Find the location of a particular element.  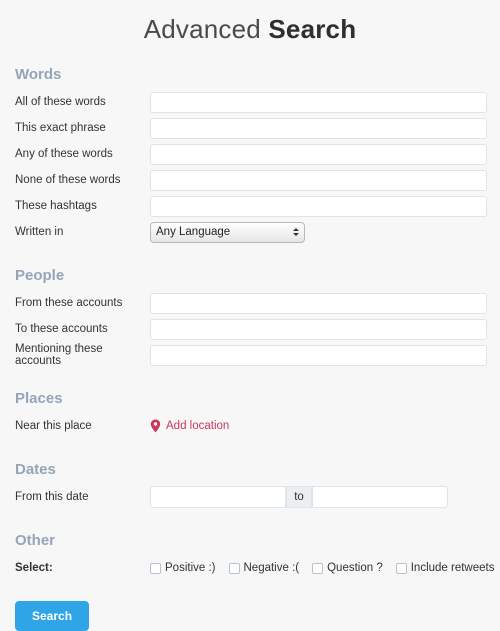

checkbox-box-include-retweets is located at coordinates (401, 568).